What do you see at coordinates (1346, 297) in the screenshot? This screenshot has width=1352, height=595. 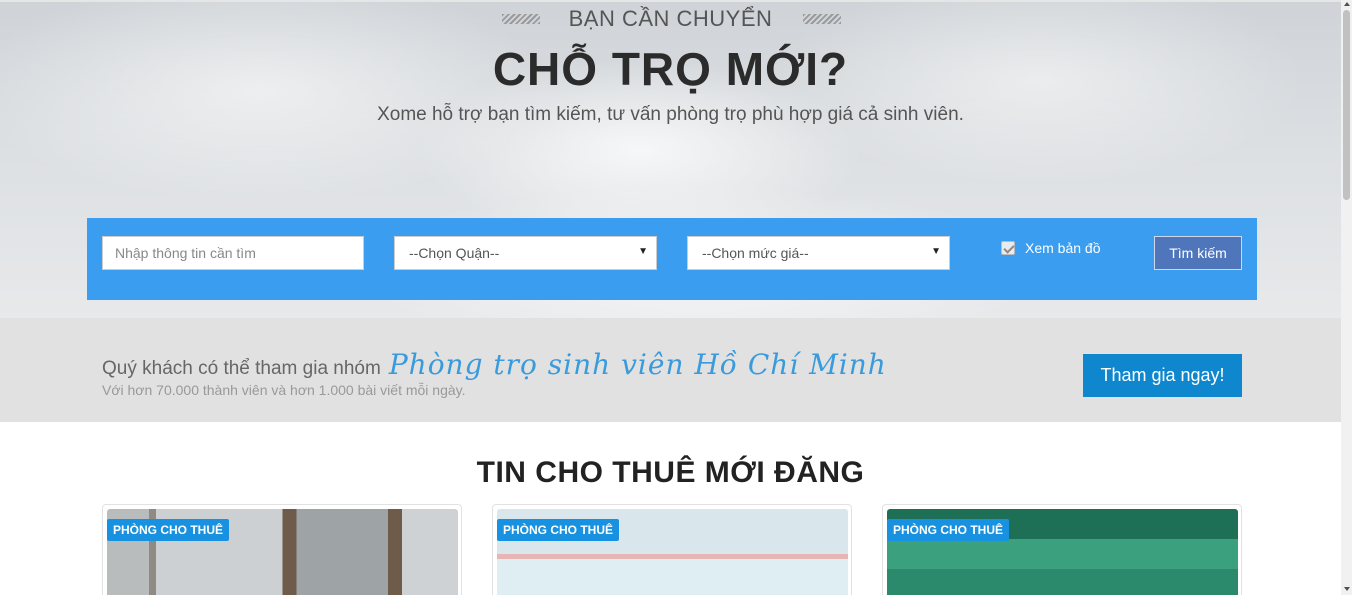 I see `vertical-scrollbar` at bounding box center [1346, 297].